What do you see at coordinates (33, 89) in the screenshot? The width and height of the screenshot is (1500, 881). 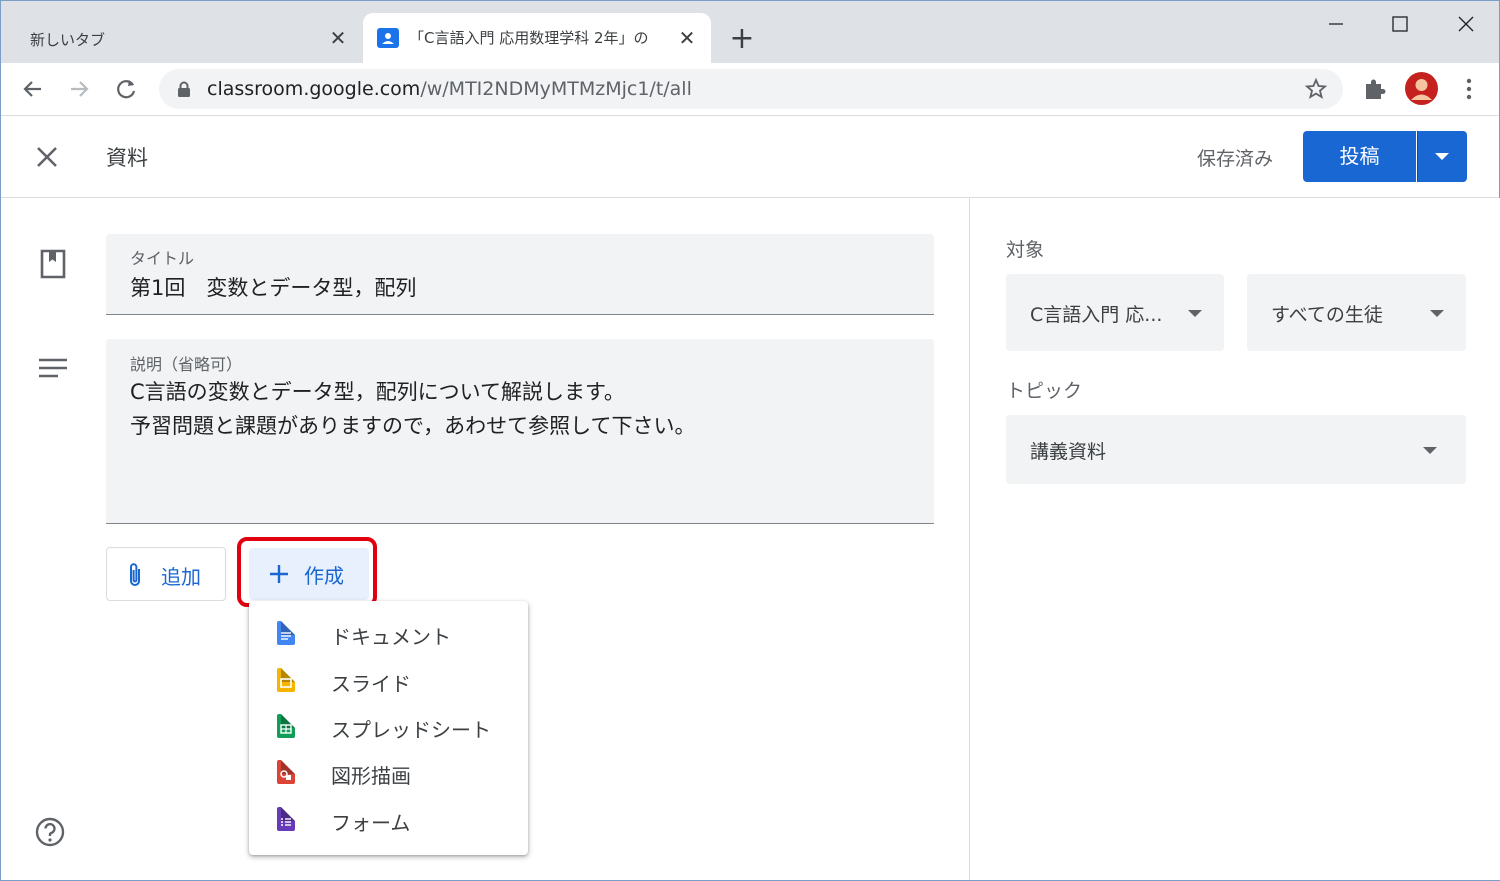 I see `back-arrow-icon` at bounding box center [33, 89].